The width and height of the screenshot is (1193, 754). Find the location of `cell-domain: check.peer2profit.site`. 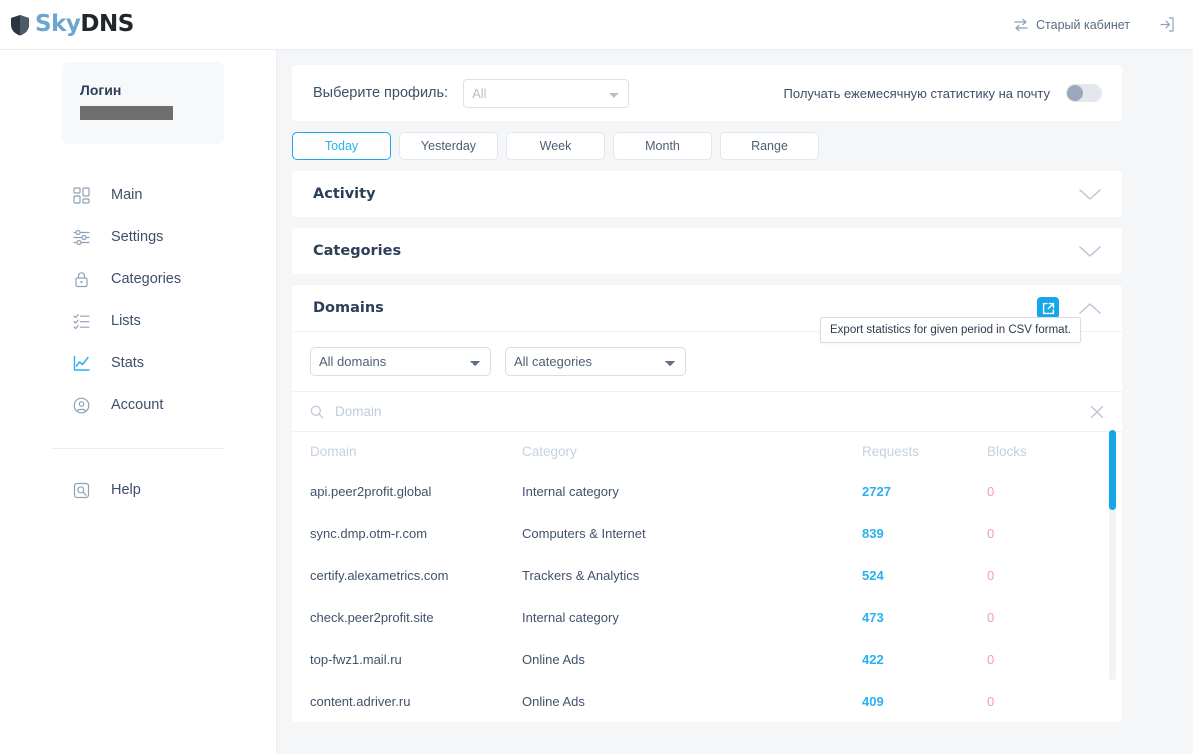

cell-domain: check.peer2profit.site is located at coordinates (372, 617).